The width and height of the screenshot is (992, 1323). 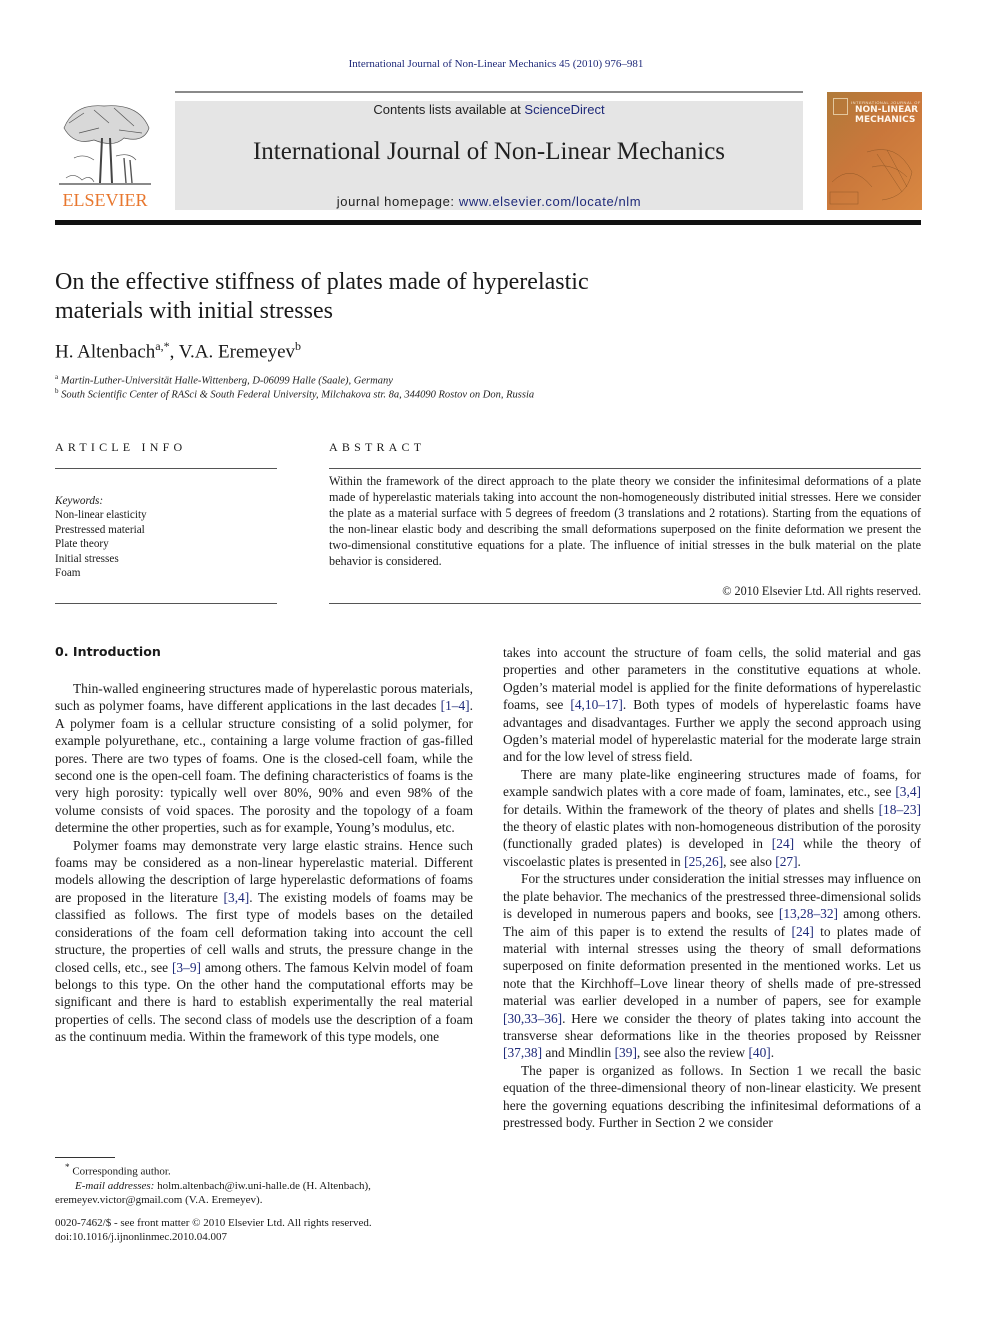 What do you see at coordinates (703, 861) in the screenshot?
I see `citation-link: [25,26]` at bounding box center [703, 861].